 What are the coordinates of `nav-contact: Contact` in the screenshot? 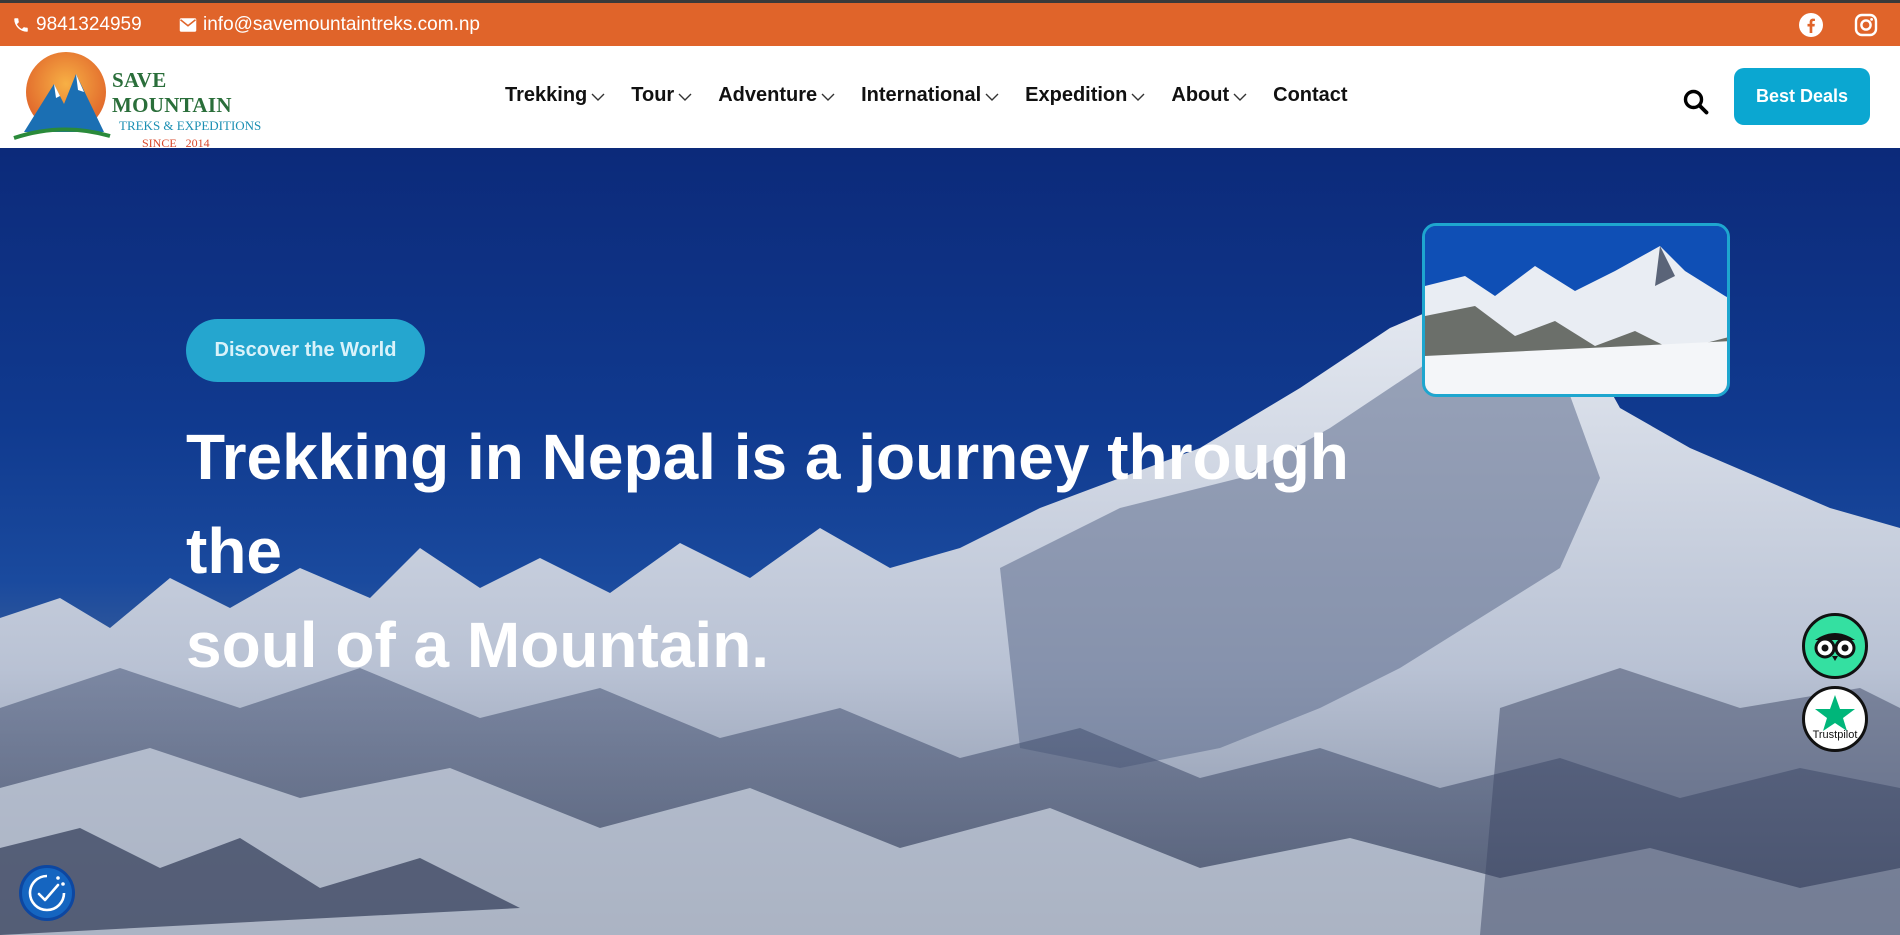 It's located at (1310, 95).